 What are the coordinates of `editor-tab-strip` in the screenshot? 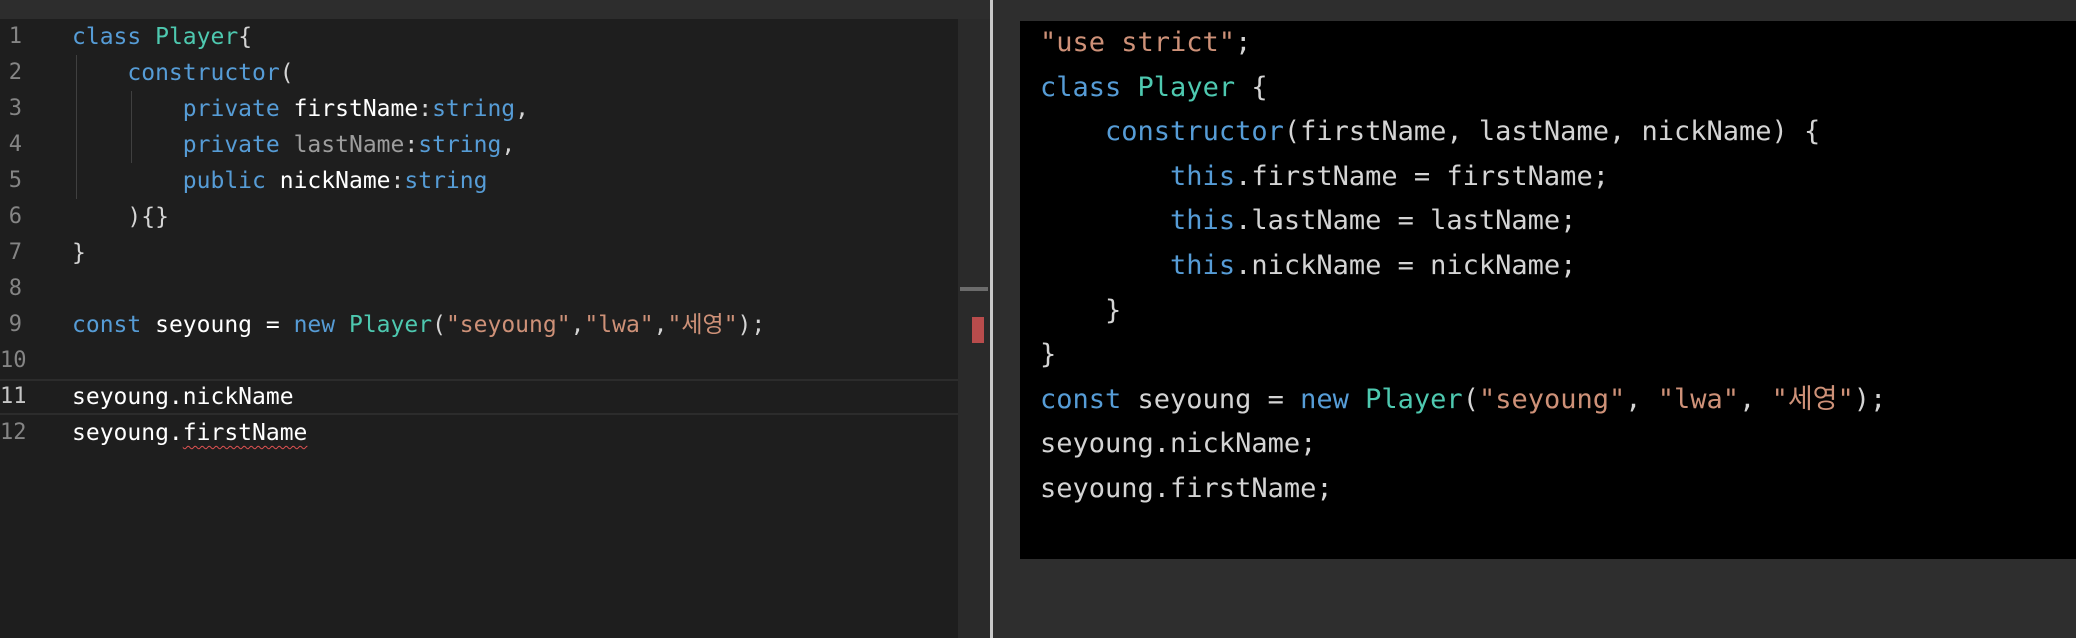 It's located at (495, 9).